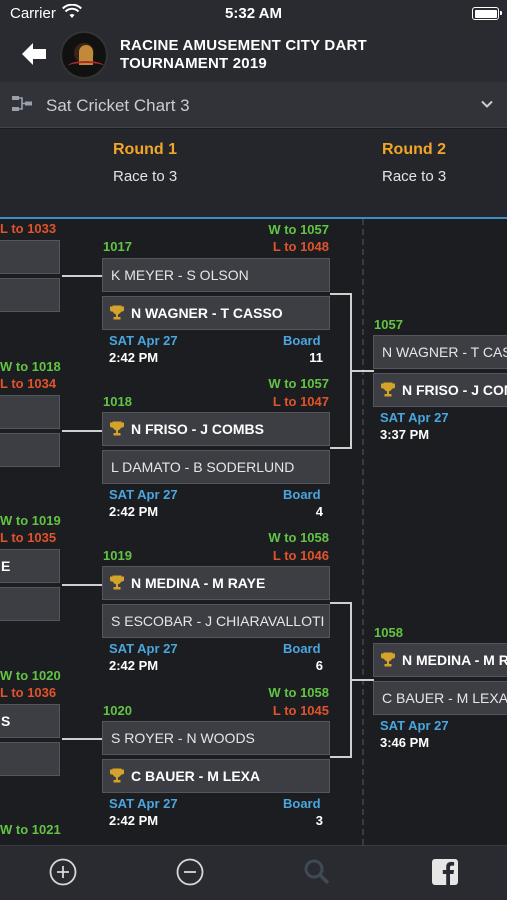  What do you see at coordinates (319, 665) in the screenshot?
I see `board-number: 6` at bounding box center [319, 665].